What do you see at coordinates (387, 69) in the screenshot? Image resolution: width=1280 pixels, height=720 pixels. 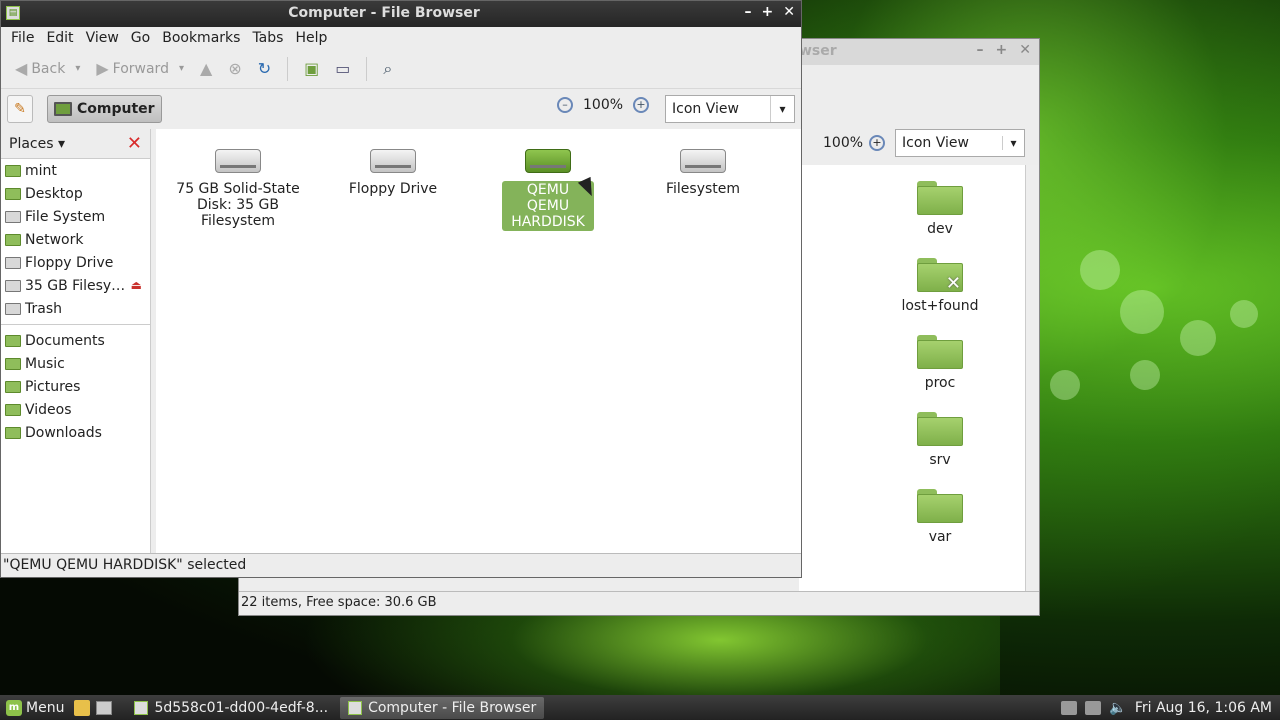 I see `search-button: ⌕` at bounding box center [387, 69].